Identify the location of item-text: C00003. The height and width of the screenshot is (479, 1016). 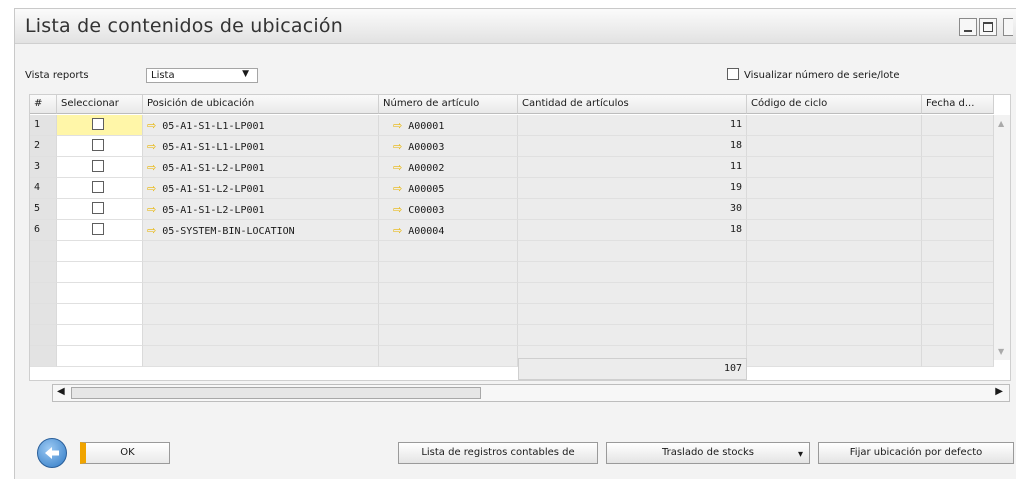
(426, 210).